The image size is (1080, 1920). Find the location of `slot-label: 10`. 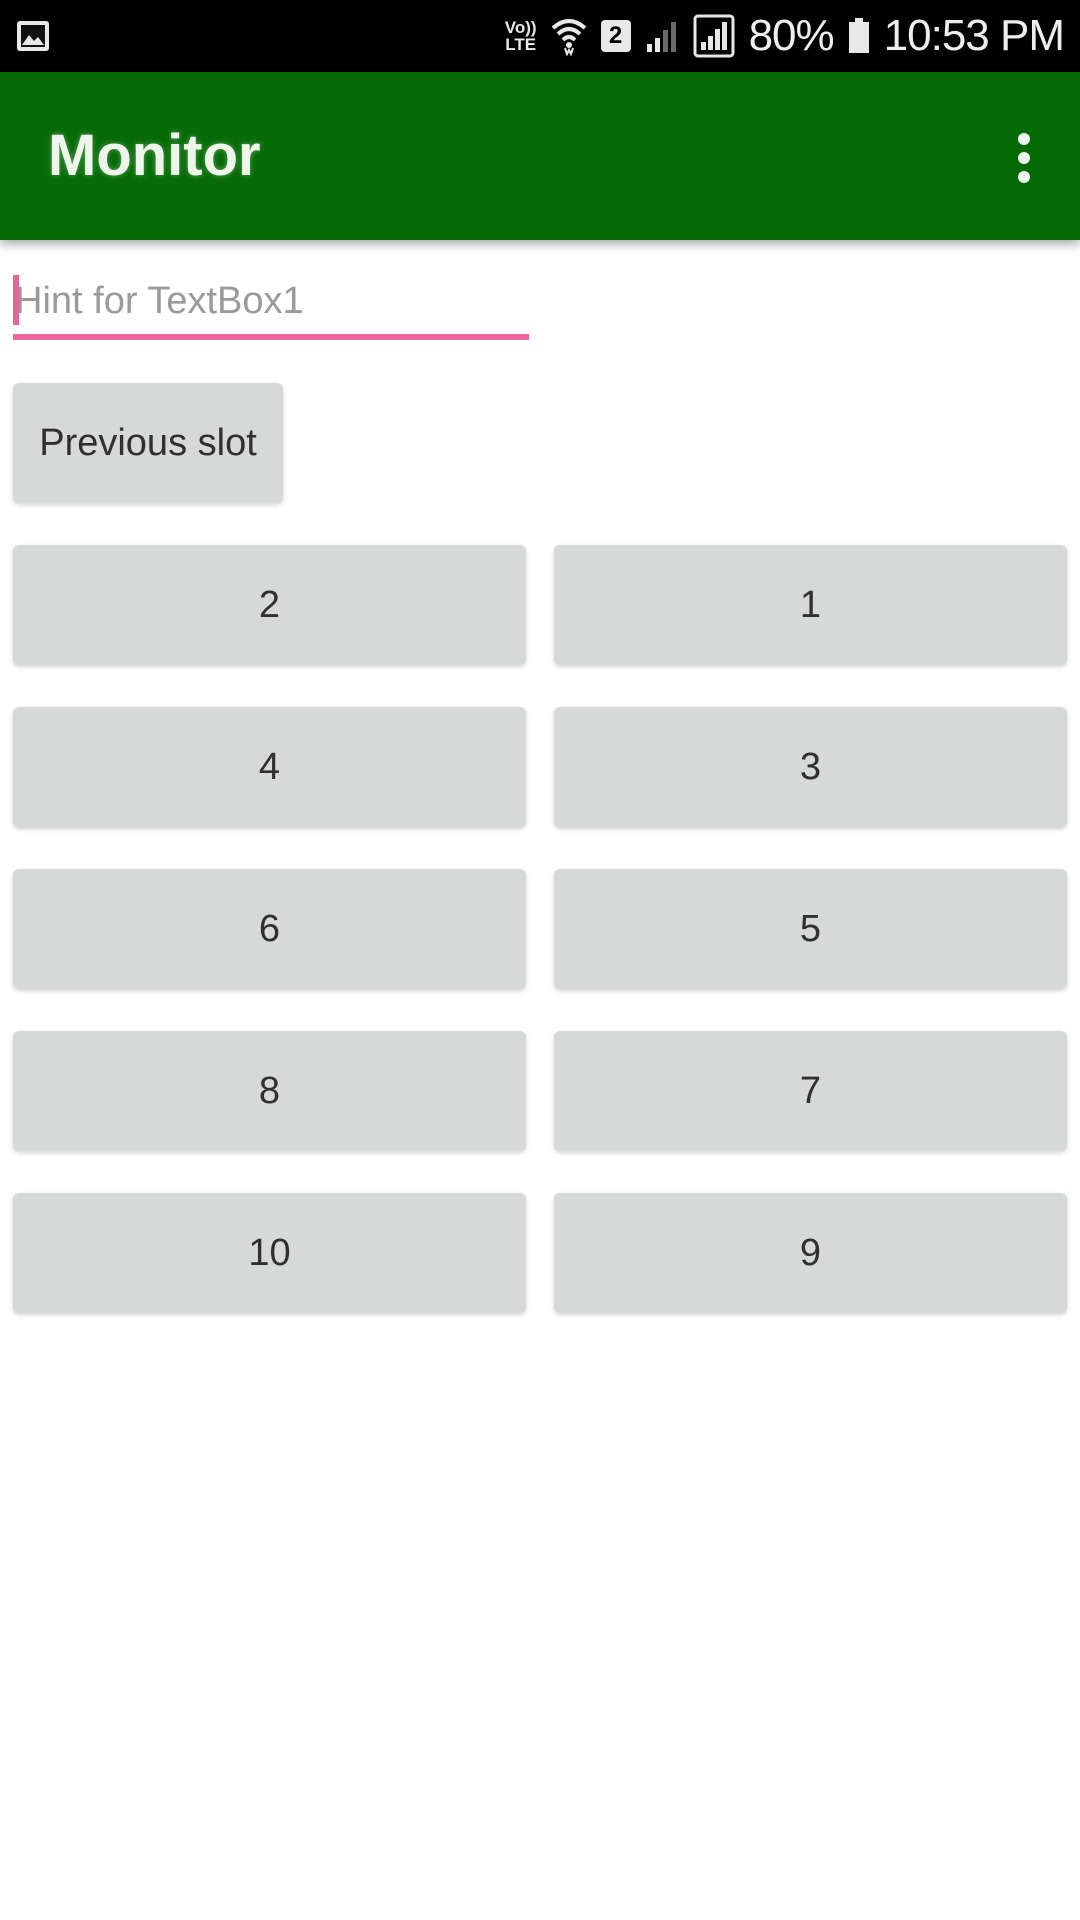

slot-label: 10 is located at coordinates (269, 1252).